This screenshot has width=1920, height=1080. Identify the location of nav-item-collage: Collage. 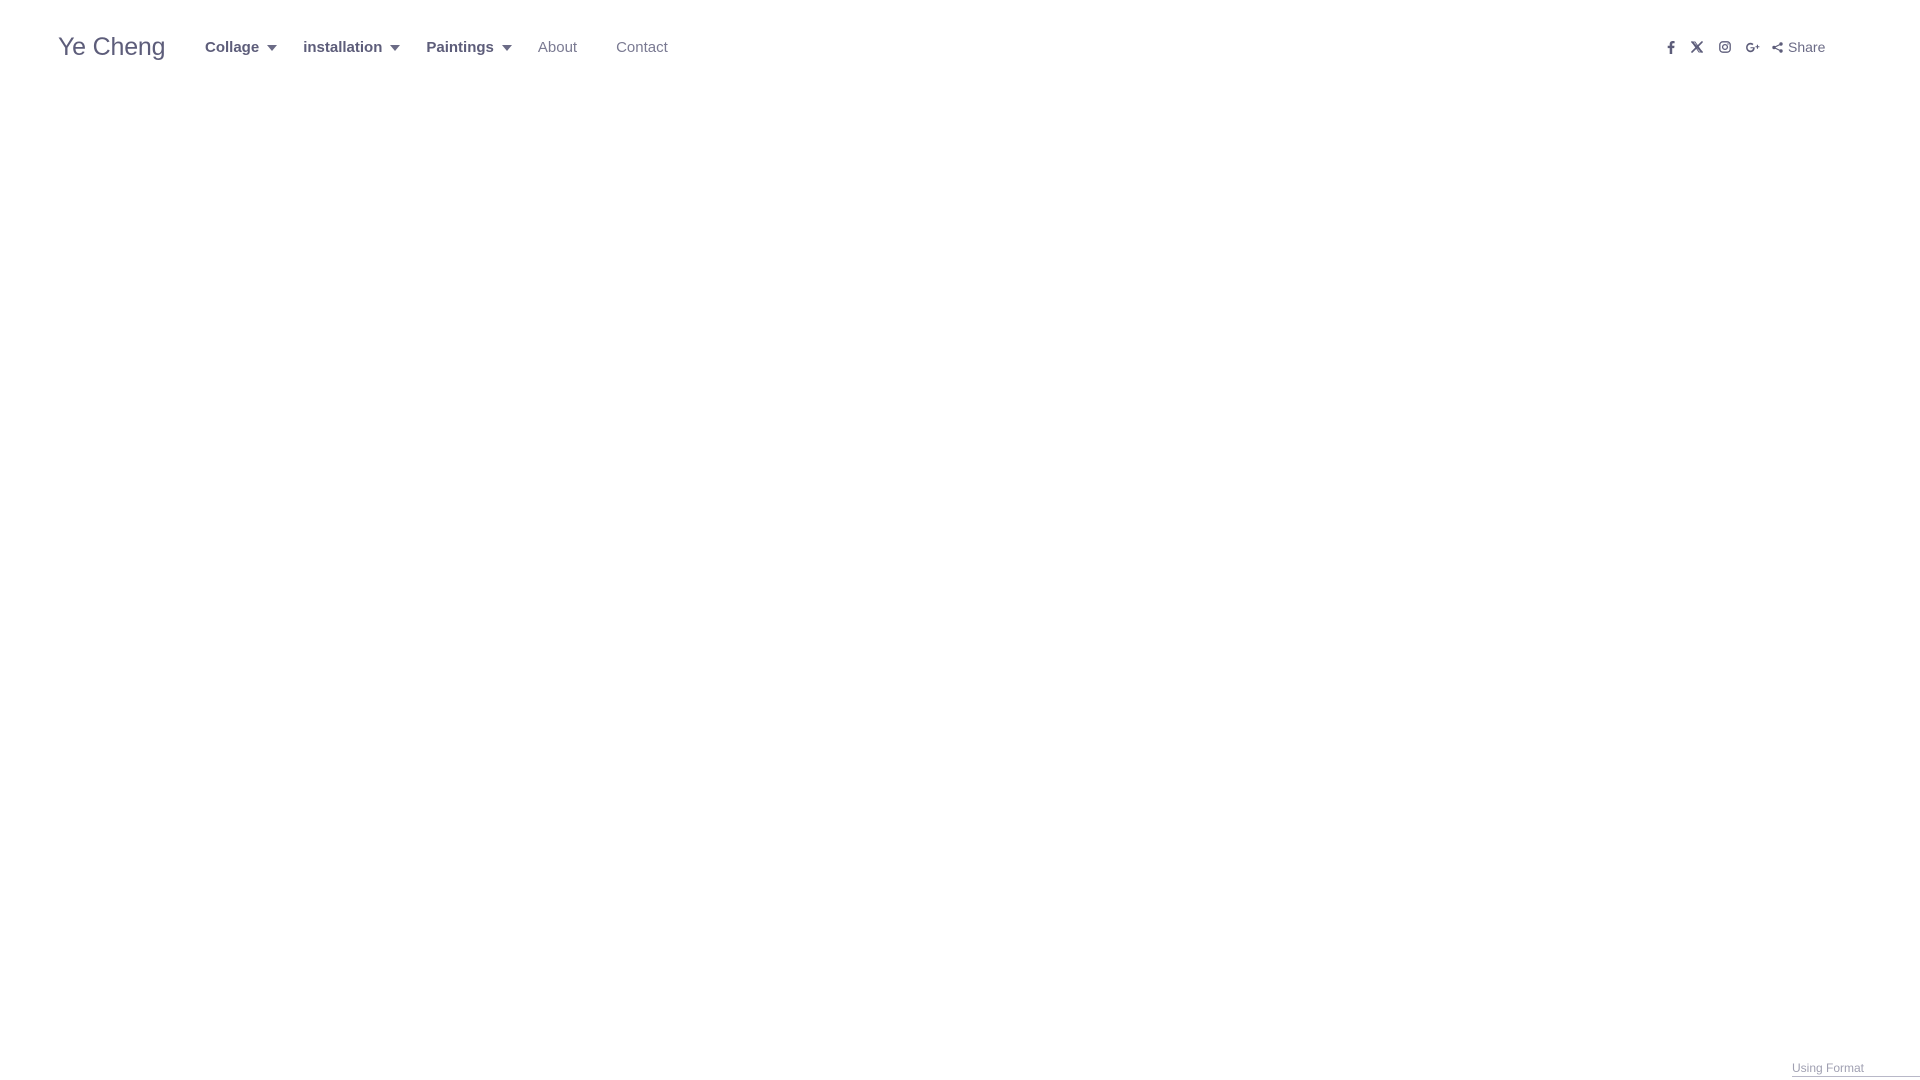
(241, 48).